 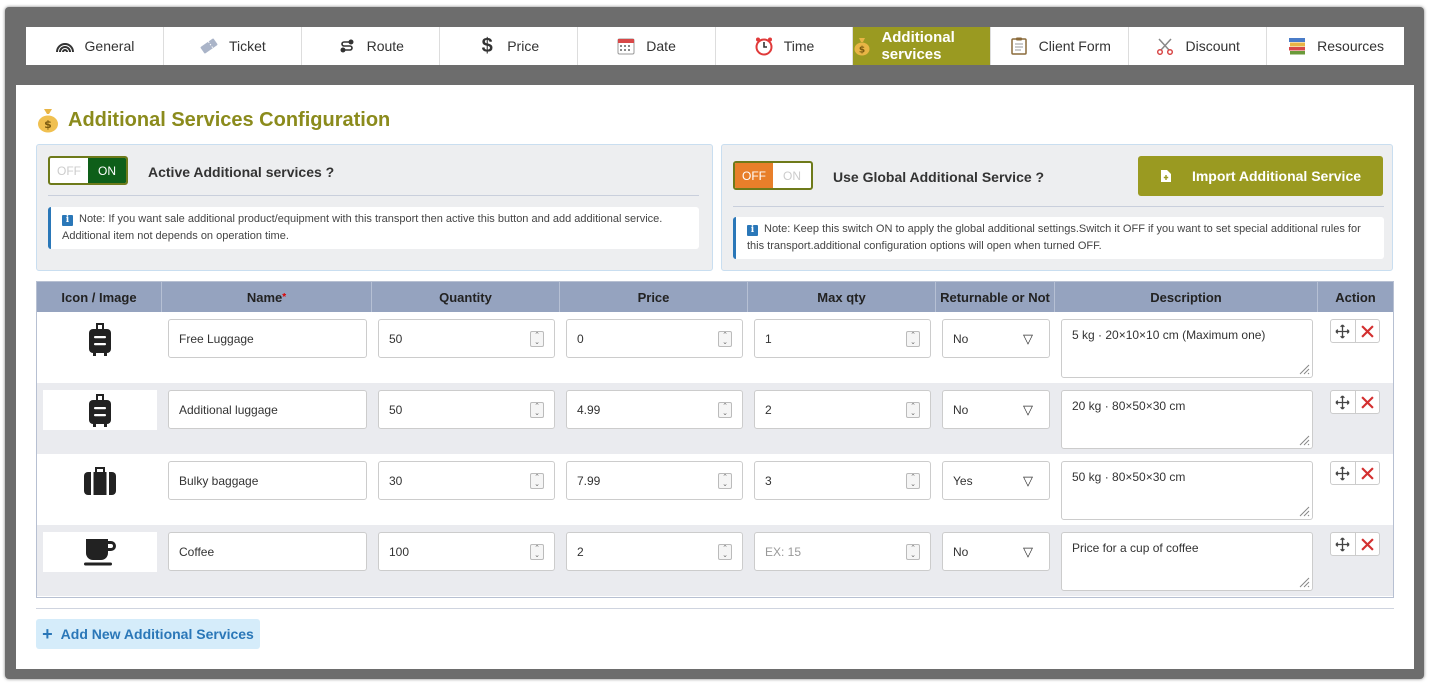 What do you see at coordinates (922, 46) in the screenshot?
I see `tab-additional-services: $ Additional services` at bounding box center [922, 46].